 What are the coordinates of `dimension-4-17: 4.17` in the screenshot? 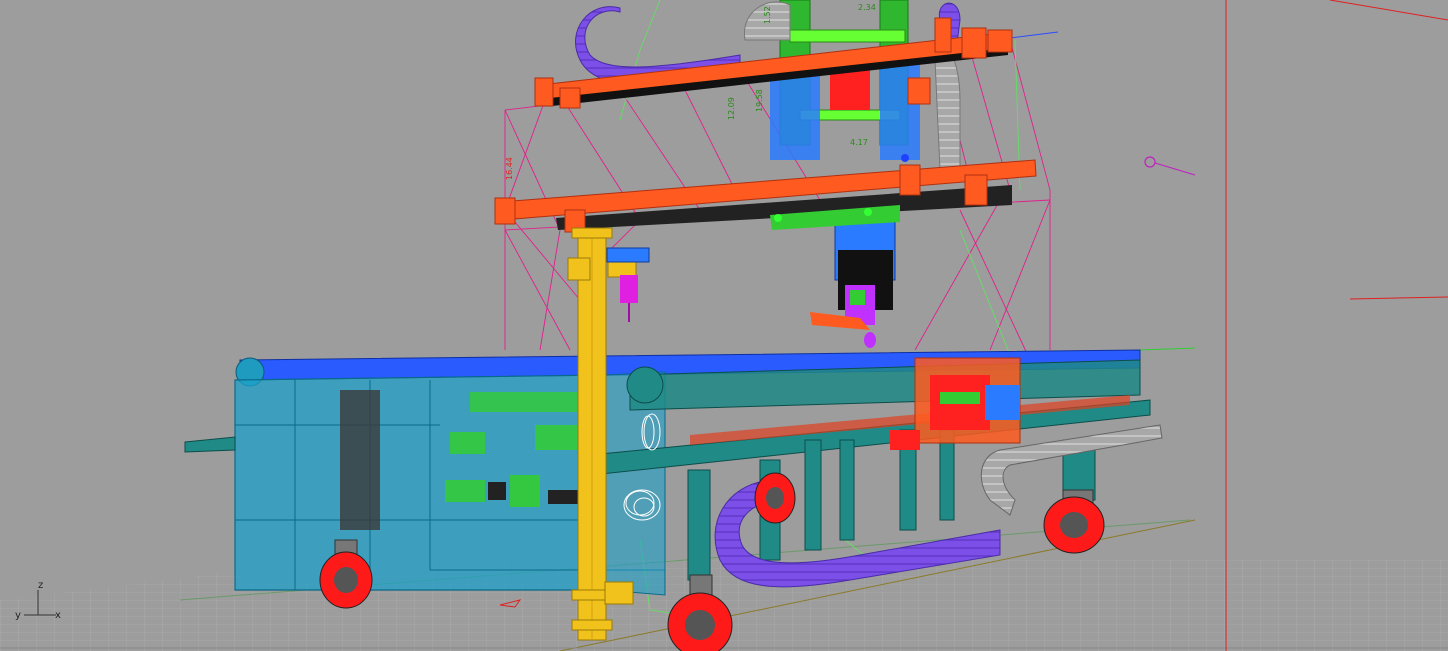 It's located at (859, 142).